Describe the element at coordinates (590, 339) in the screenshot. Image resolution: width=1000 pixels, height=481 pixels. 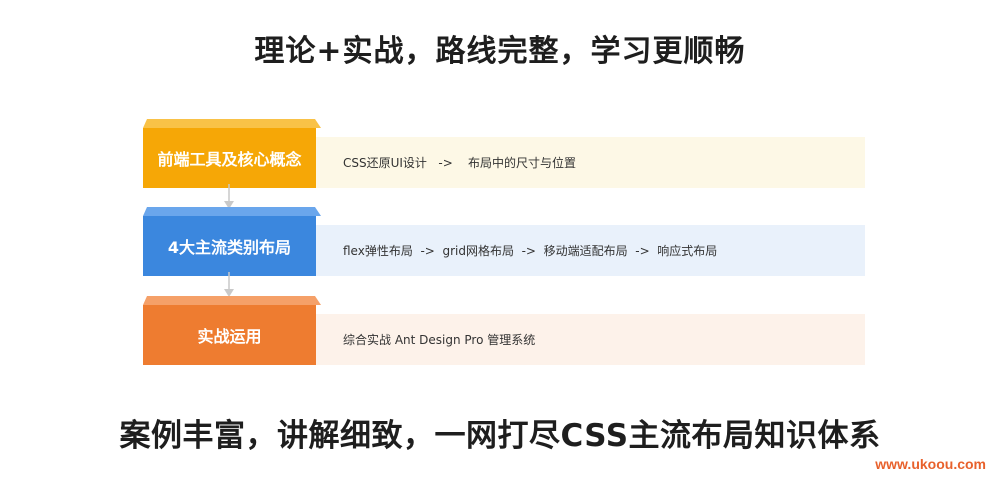
I see `row-content: 综合实战 Ant Design Pro 管理系统` at that location.